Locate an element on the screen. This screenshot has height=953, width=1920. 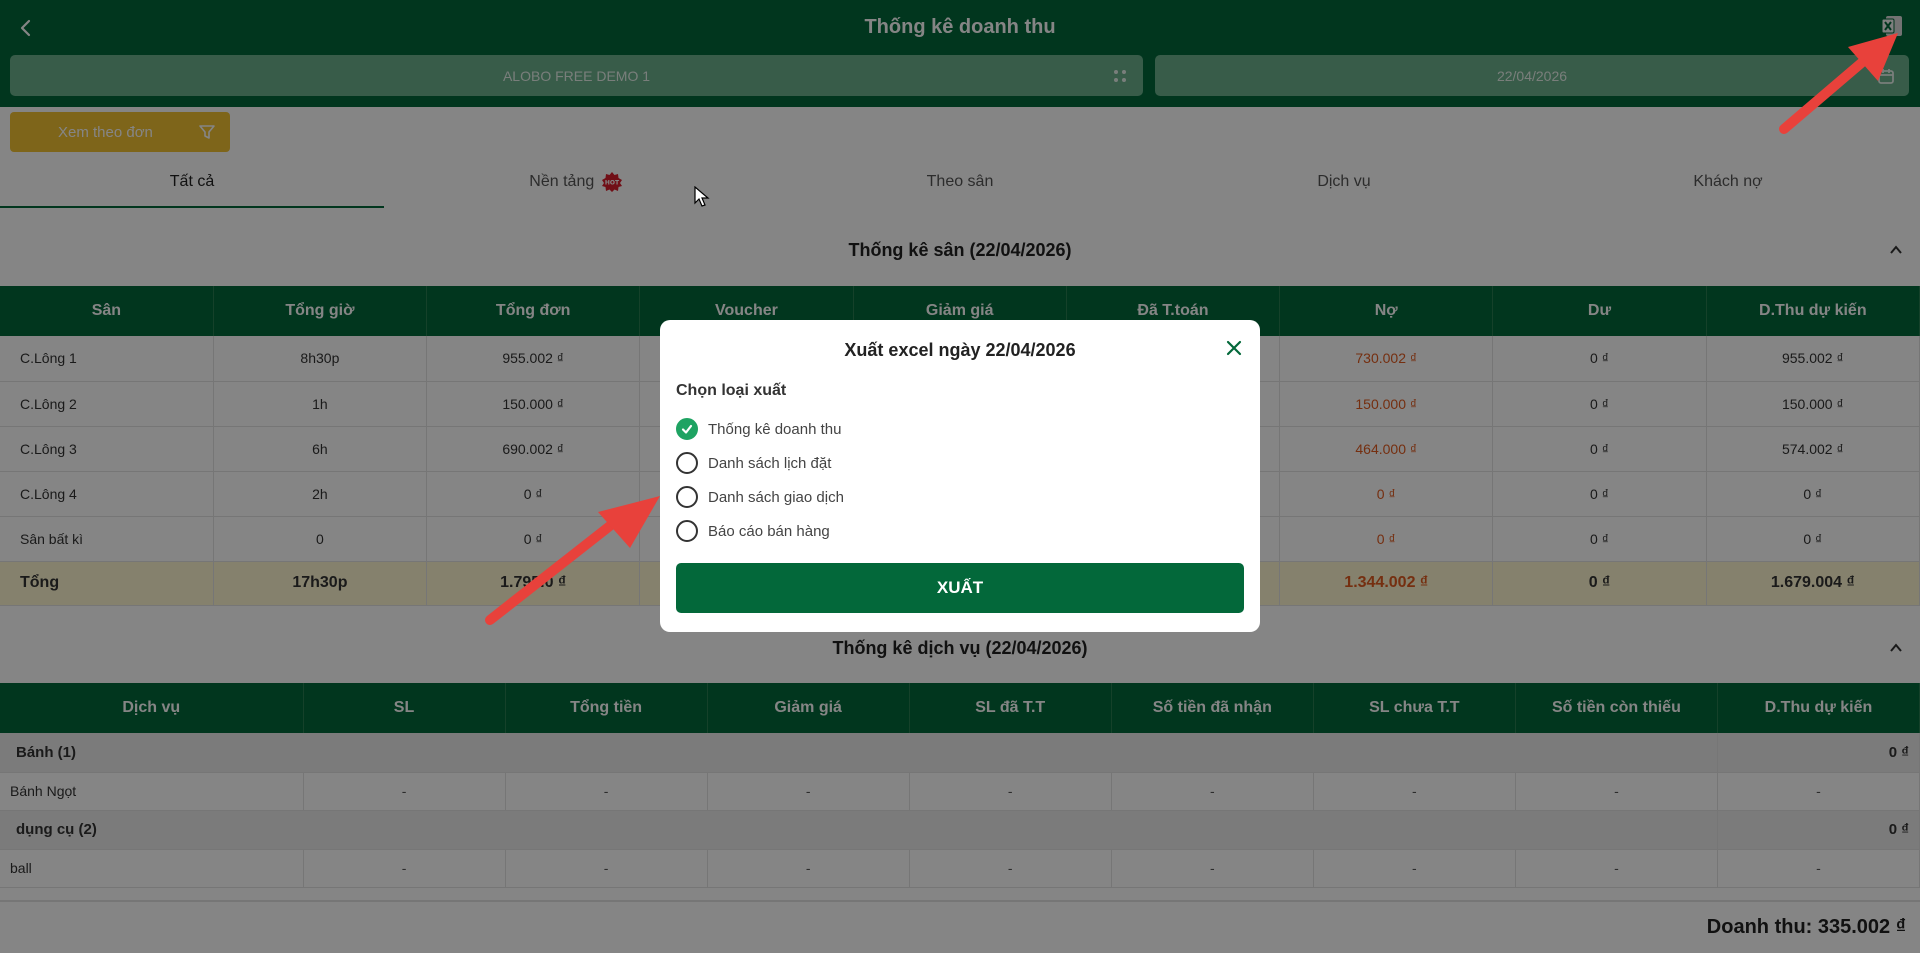
option-label: Danh sách giao dịch is located at coordinates (776, 497).